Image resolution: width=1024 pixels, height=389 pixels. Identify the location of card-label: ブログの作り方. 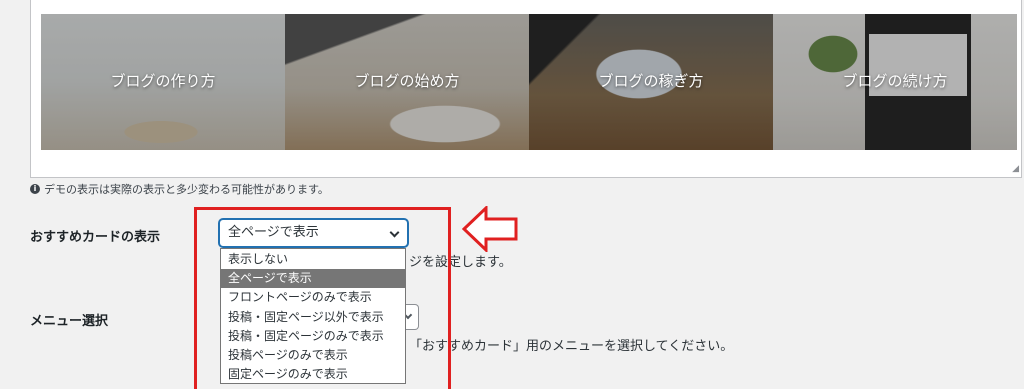
(163, 81).